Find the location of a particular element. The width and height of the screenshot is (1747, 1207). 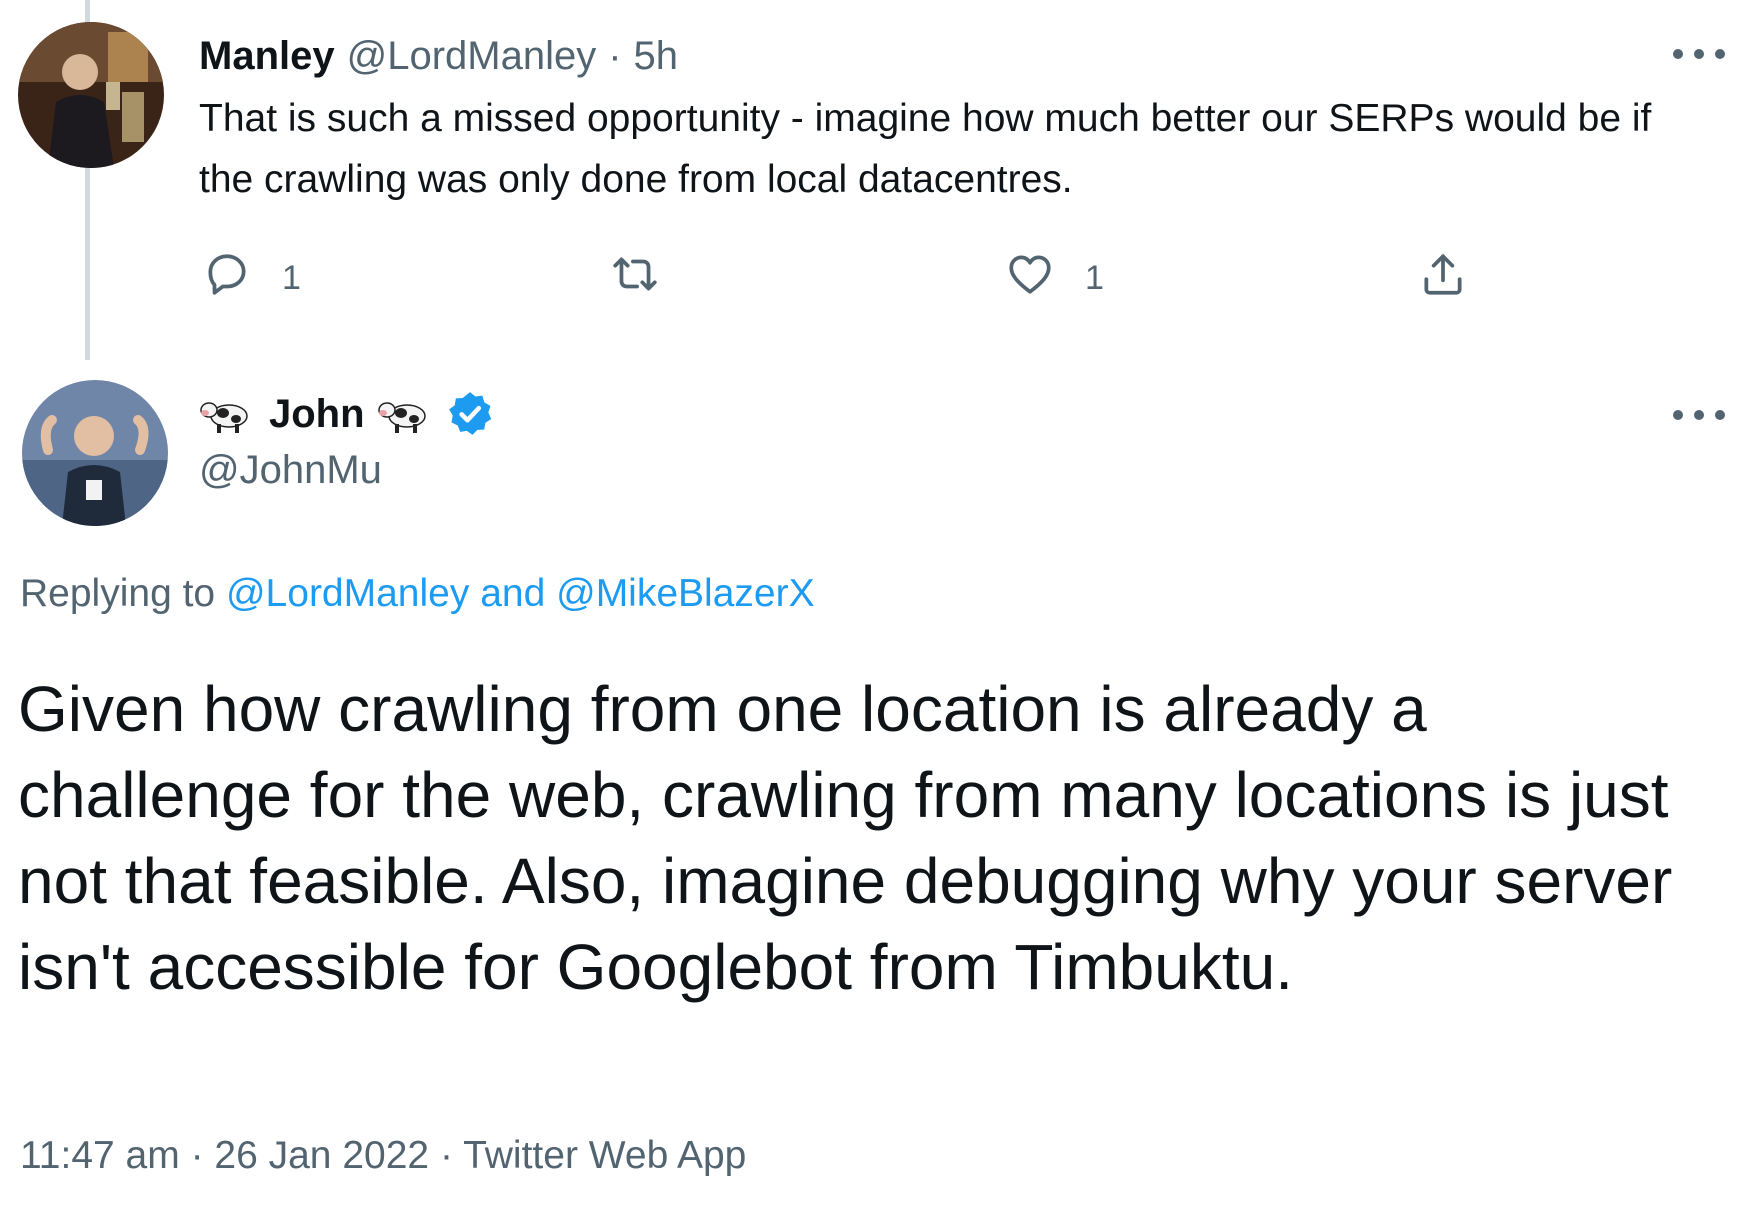

timestamp-time: 11:47 am is located at coordinates (100, 1155).